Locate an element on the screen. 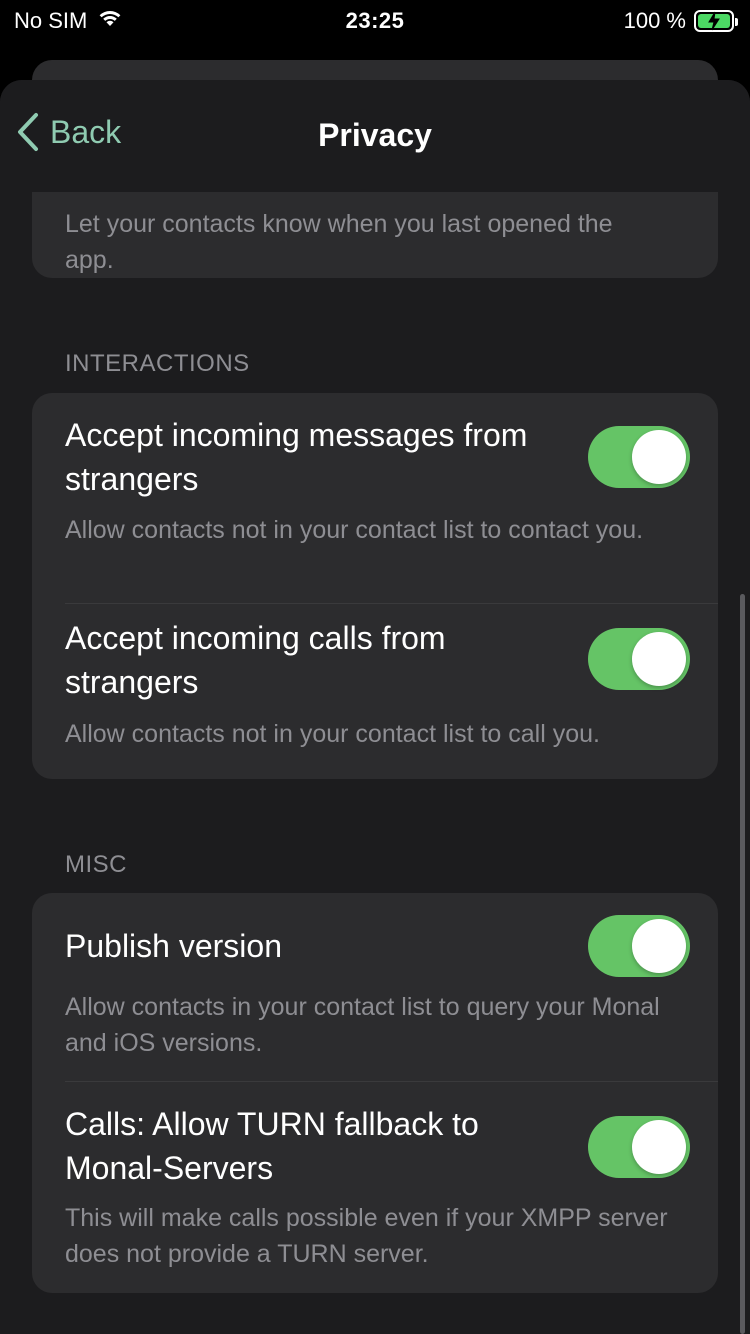 The height and width of the screenshot is (1334, 750). messages-from-strangers-toggle is located at coordinates (639, 457).